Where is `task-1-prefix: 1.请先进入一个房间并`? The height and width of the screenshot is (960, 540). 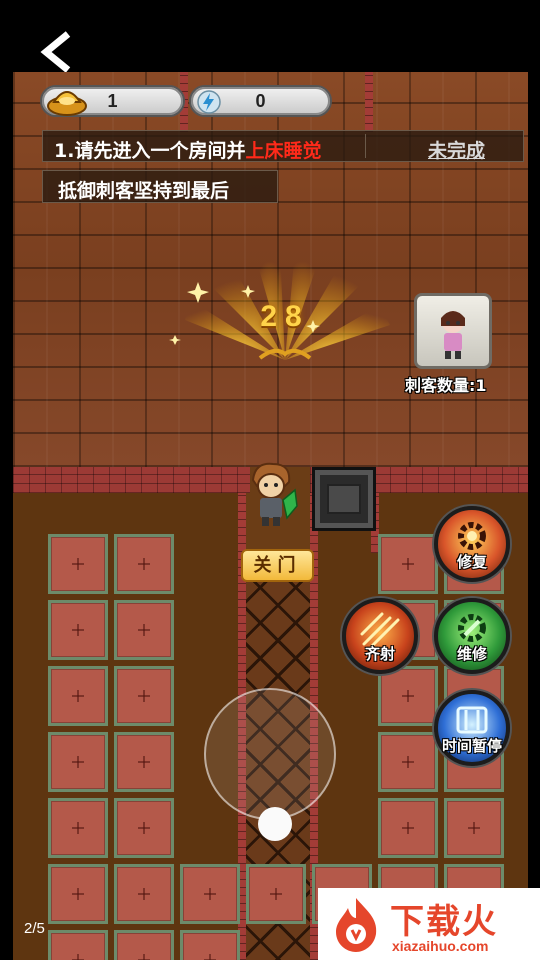
task-1-prefix: 1.请先进入一个房间并 is located at coordinates (150, 151).